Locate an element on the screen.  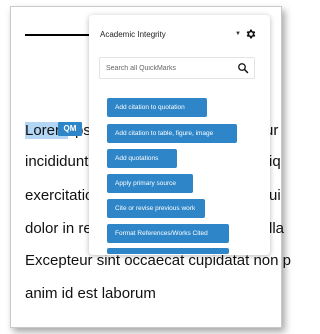
document-line-3: exercitatio is located at coordinates (59, 196).